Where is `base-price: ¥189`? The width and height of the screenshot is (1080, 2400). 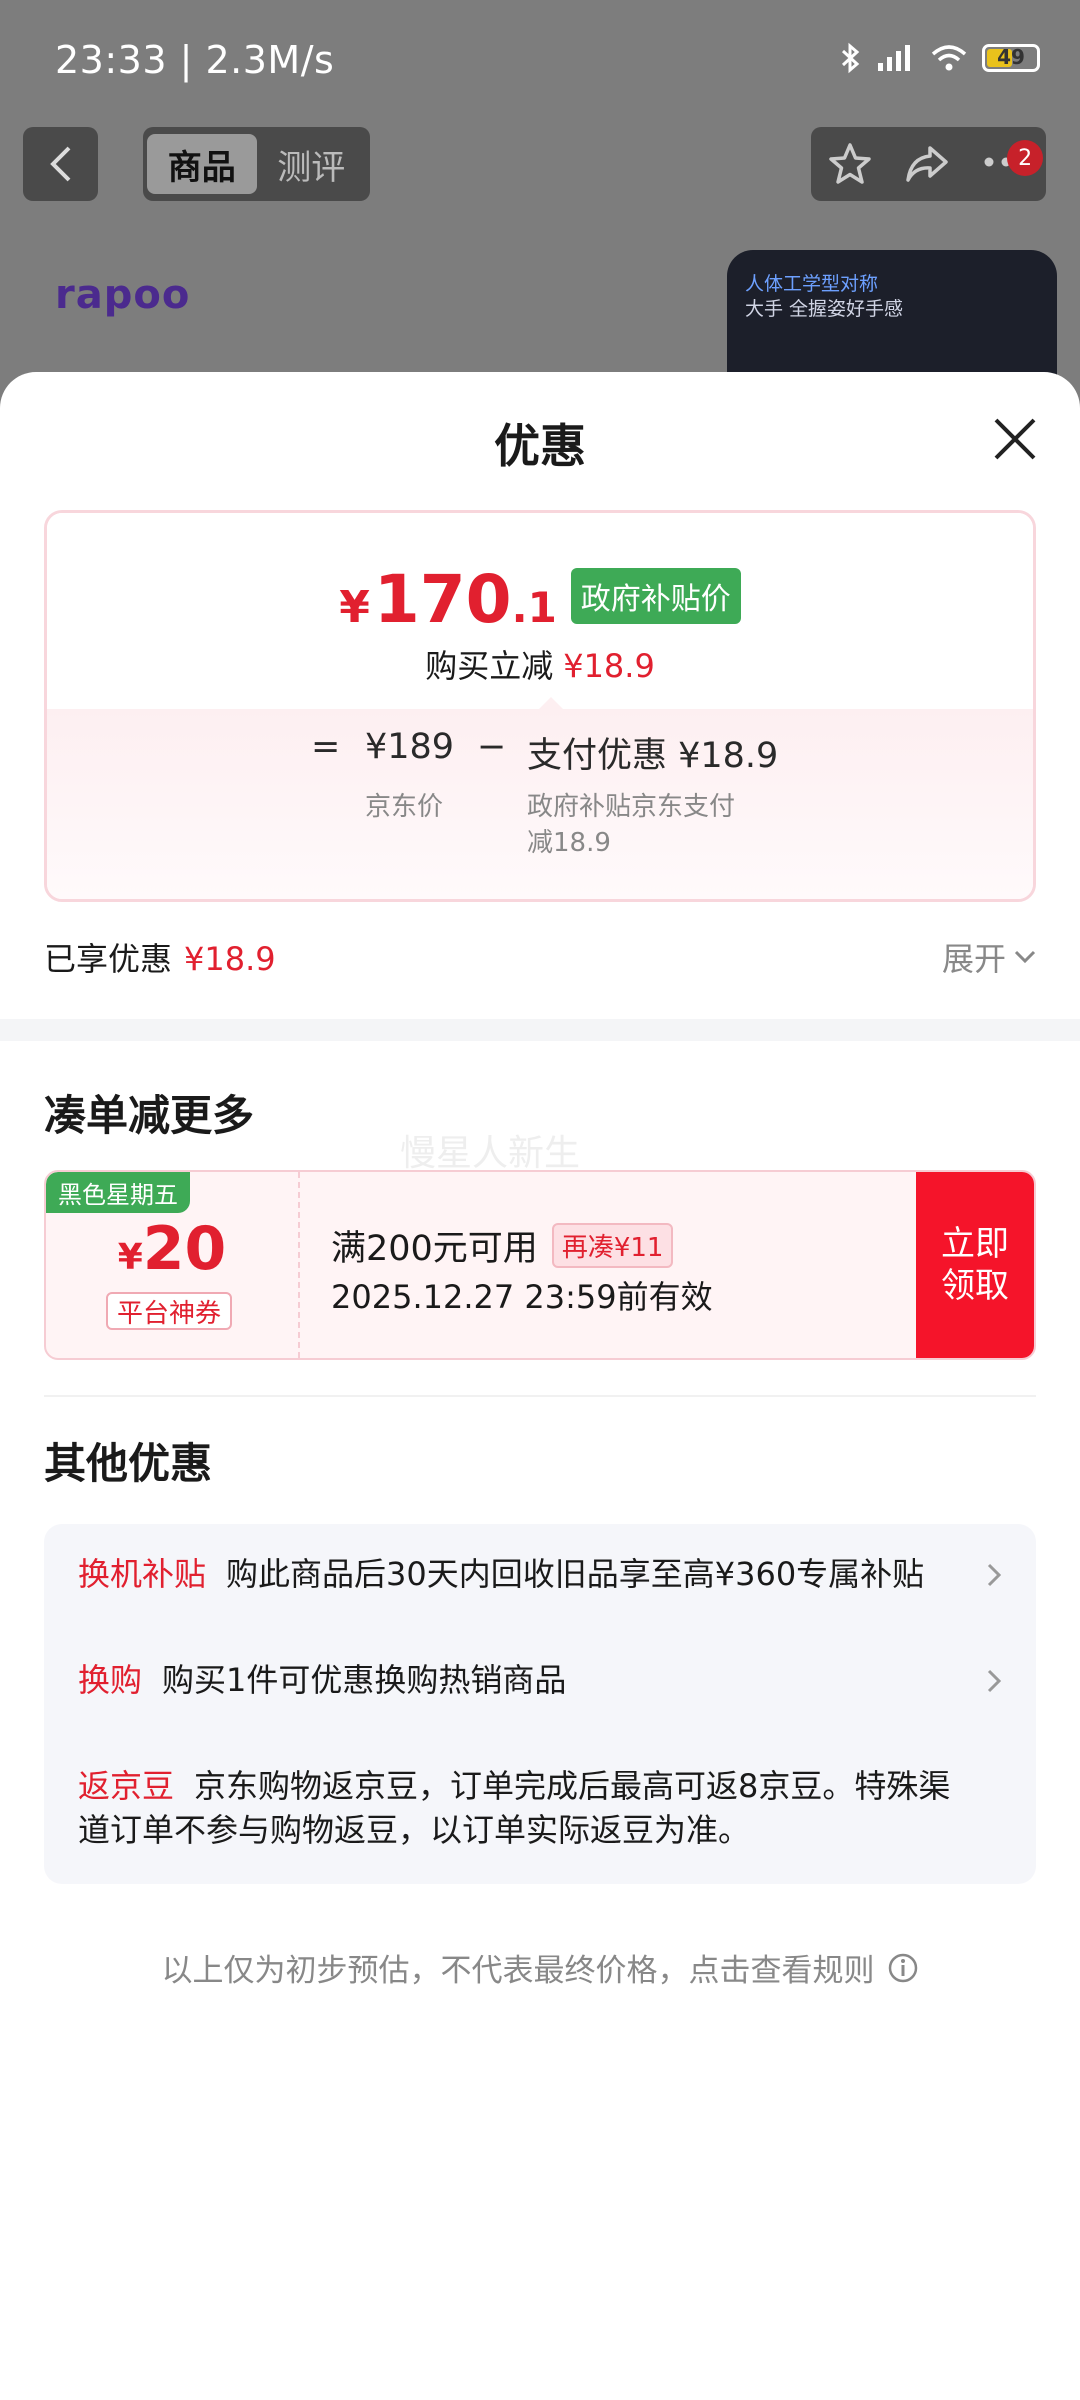 base-price: ¥189 is located at coordinates (410, 747).